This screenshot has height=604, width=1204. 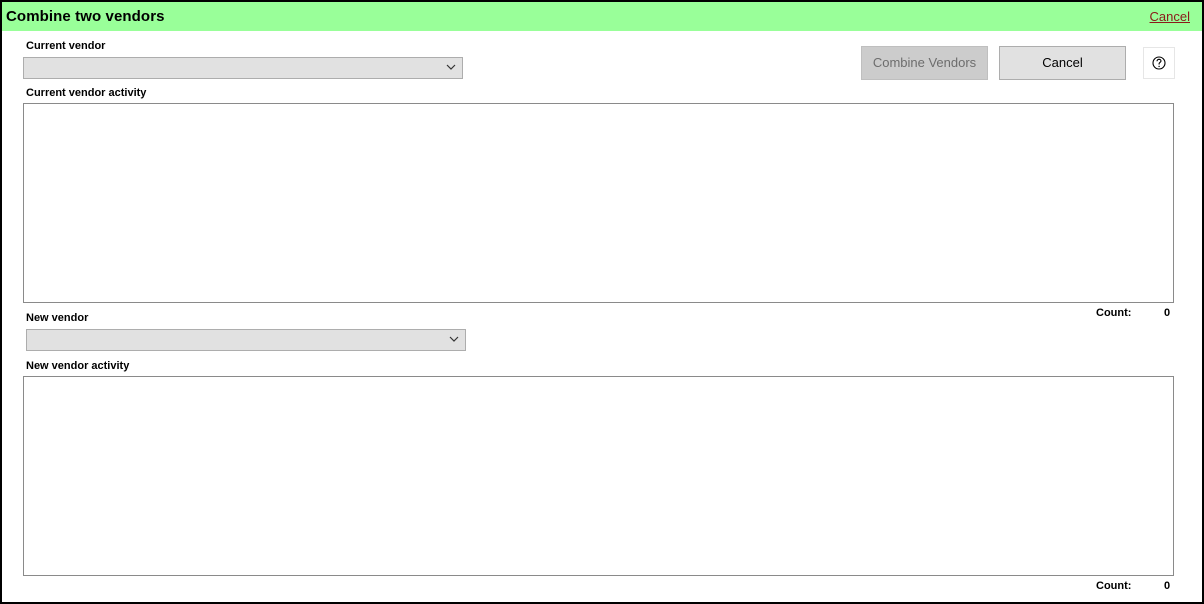 What do you see at coordinates (1114, 586) in the screenshot?
I see `new-count-label: Count:` at bounding box center [1114, 586].